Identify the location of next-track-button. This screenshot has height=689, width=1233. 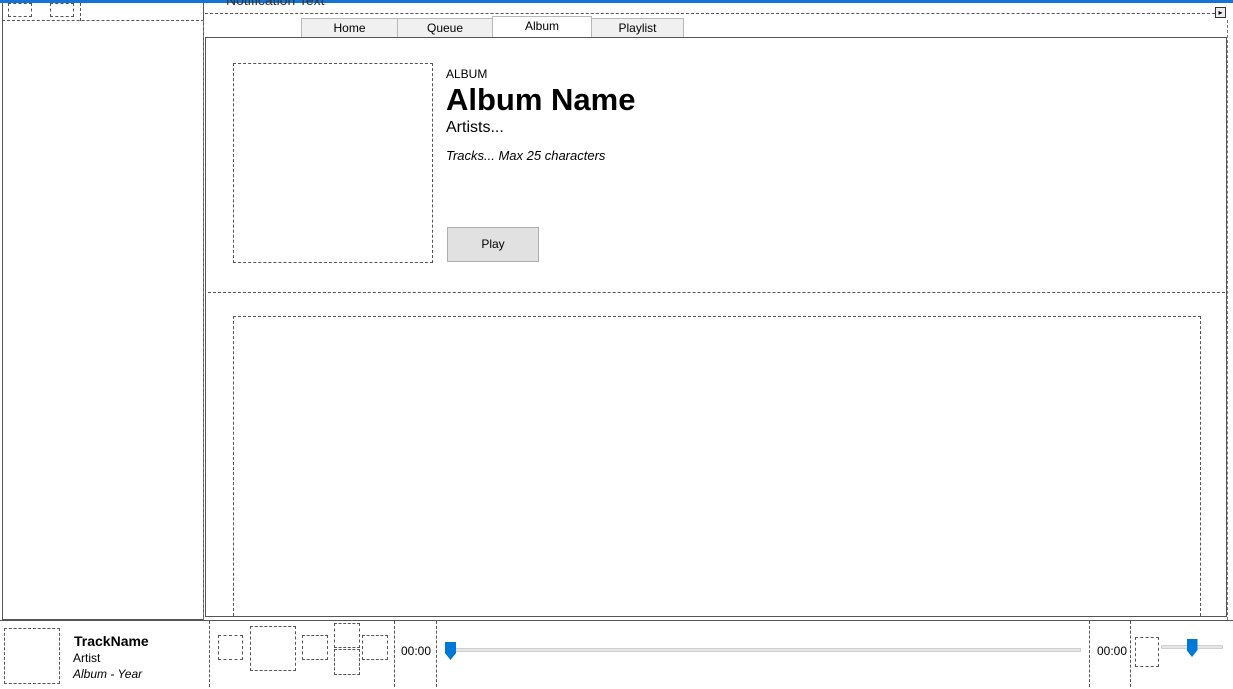
(315, 647).